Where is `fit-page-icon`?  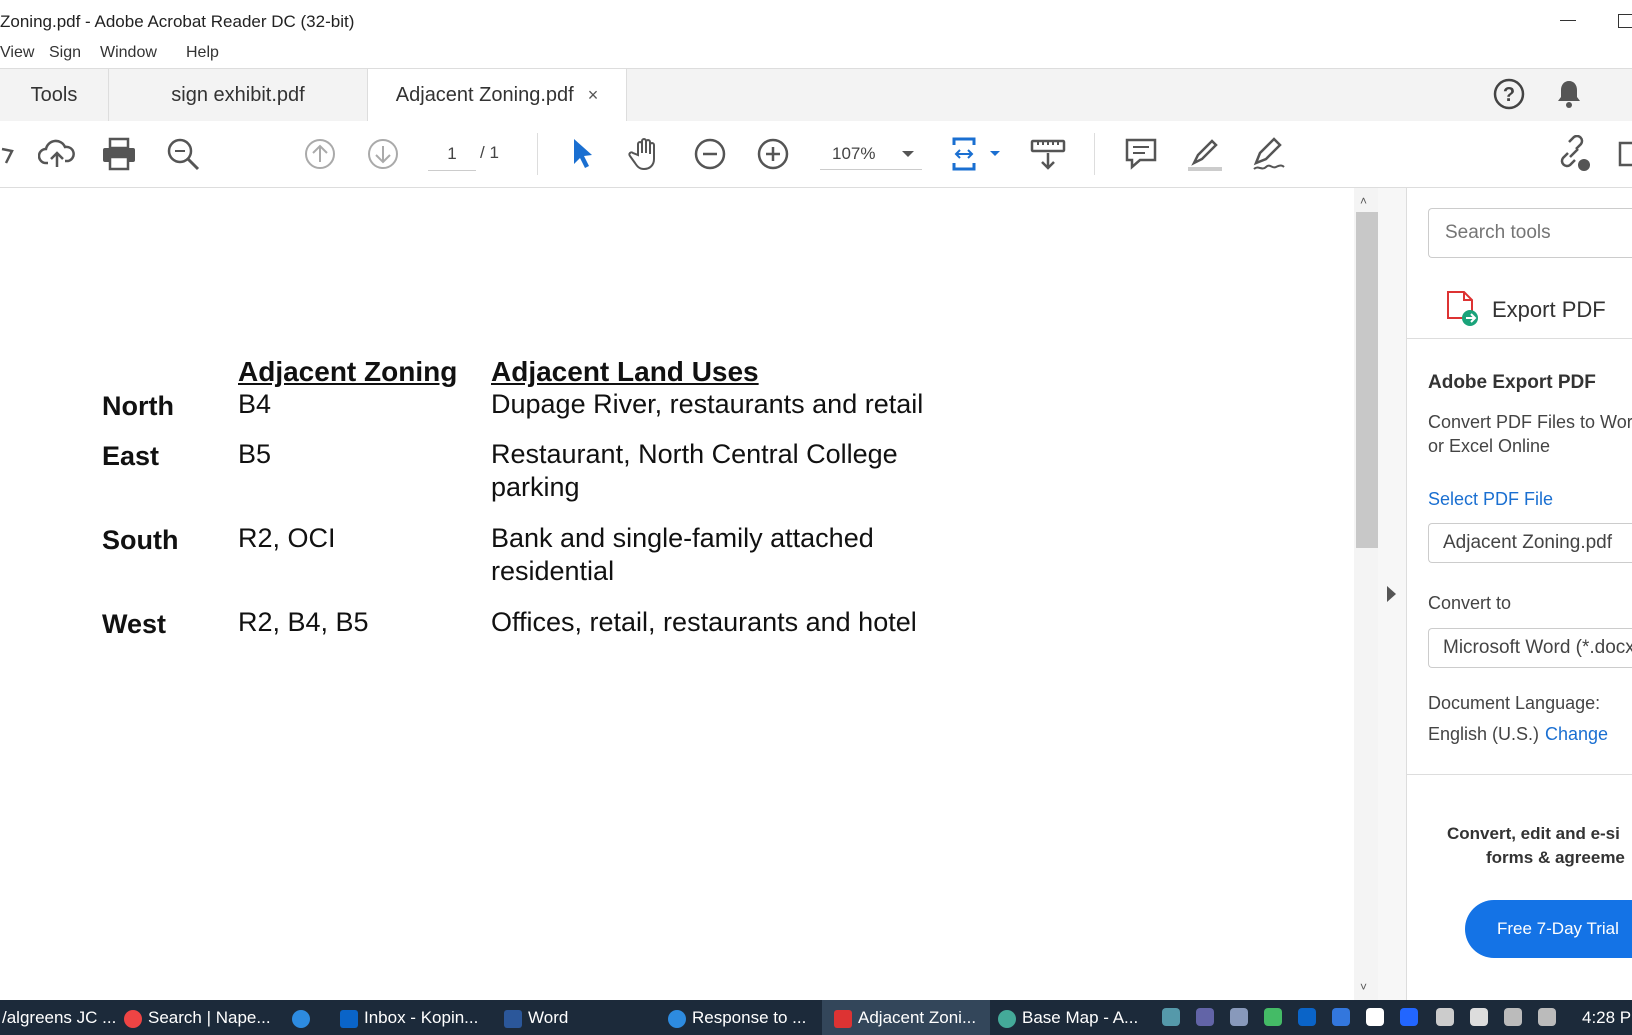 fit-page-icon is located at coordinates (976, 154).